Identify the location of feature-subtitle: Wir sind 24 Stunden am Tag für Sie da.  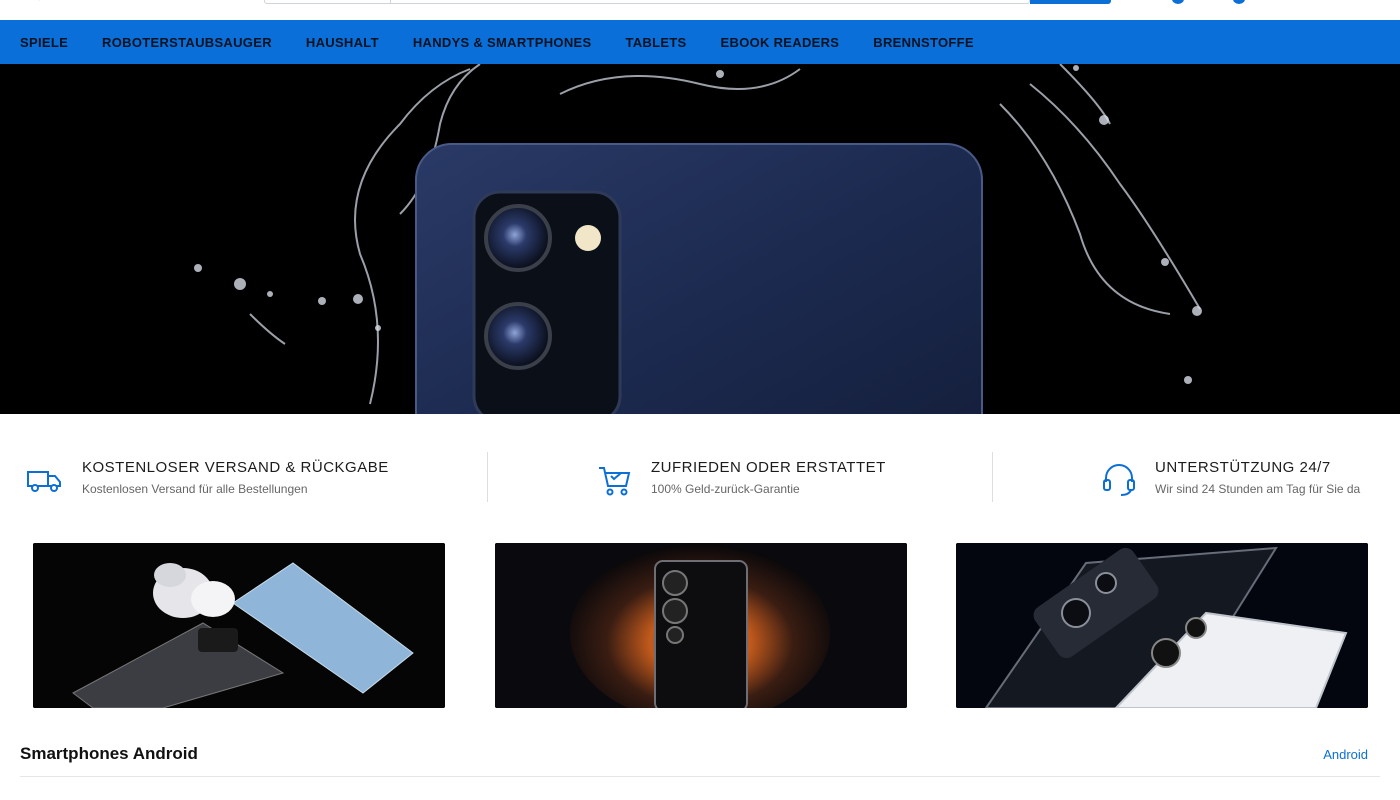
(1258, 489).